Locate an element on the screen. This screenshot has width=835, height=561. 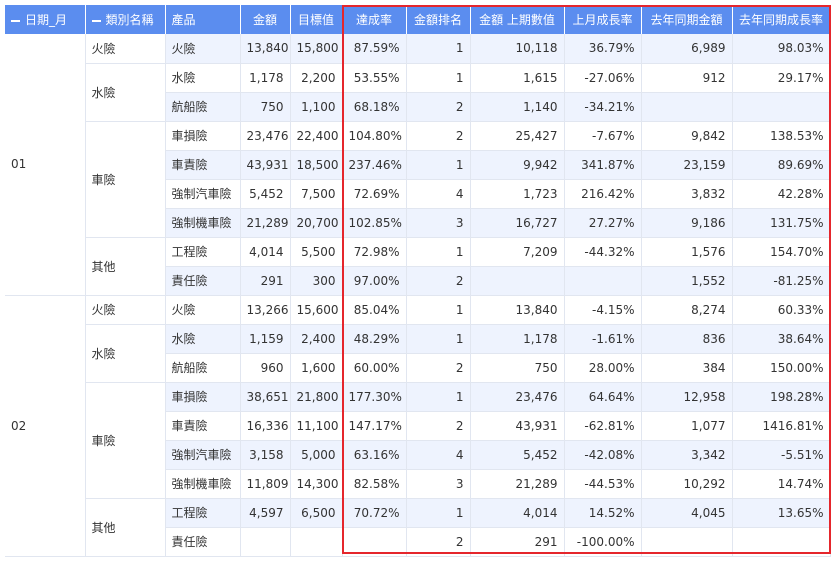
mom-growth-cell: 27.27% is located at coordinates (603, 223).